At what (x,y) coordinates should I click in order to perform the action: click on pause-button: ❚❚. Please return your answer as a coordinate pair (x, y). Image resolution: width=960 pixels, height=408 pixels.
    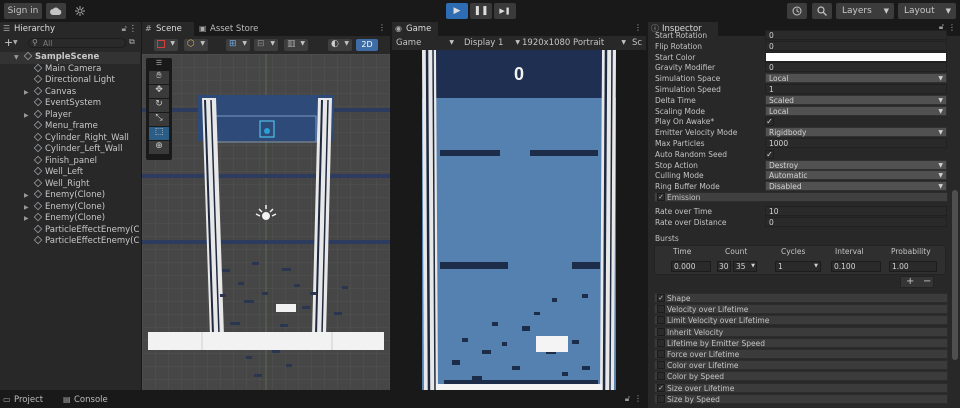
    Looking at the image, I should click on (481, 11).